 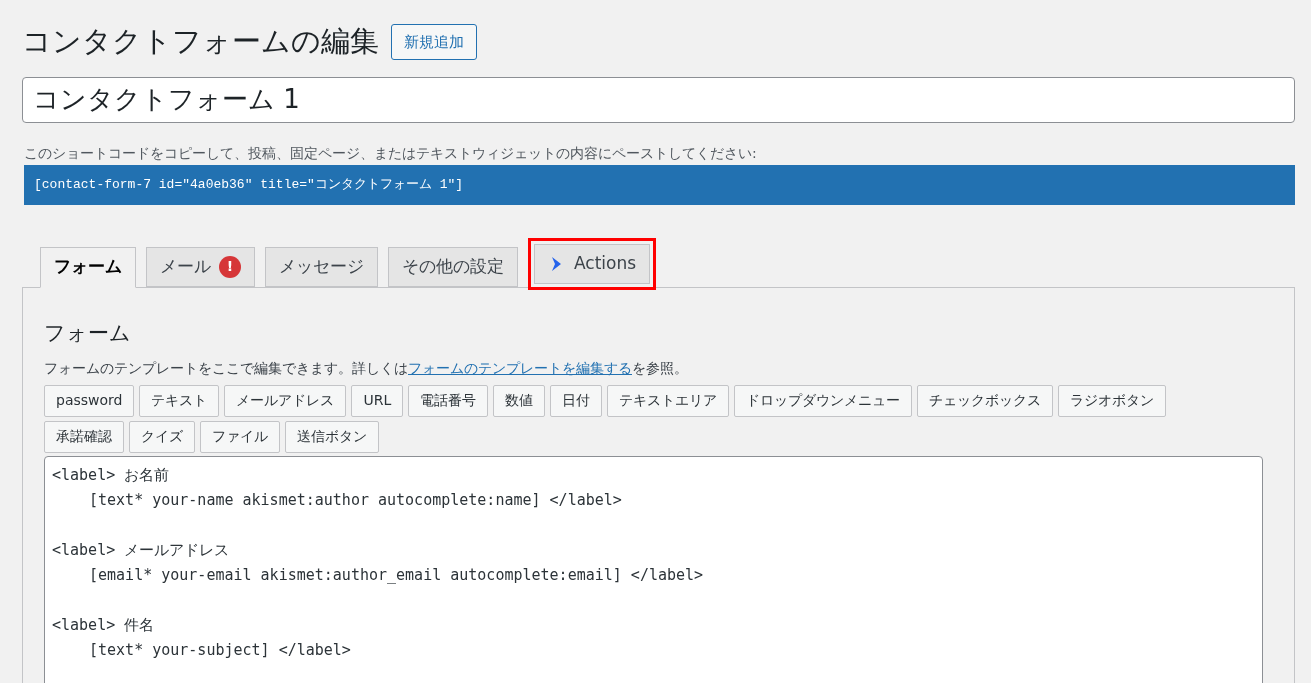 I want to click on panel-description: フォームのテンプレートをここで編集できます。詳しくはフォームのテンプレートを編集する を参照。, so click(x=366, y=368).